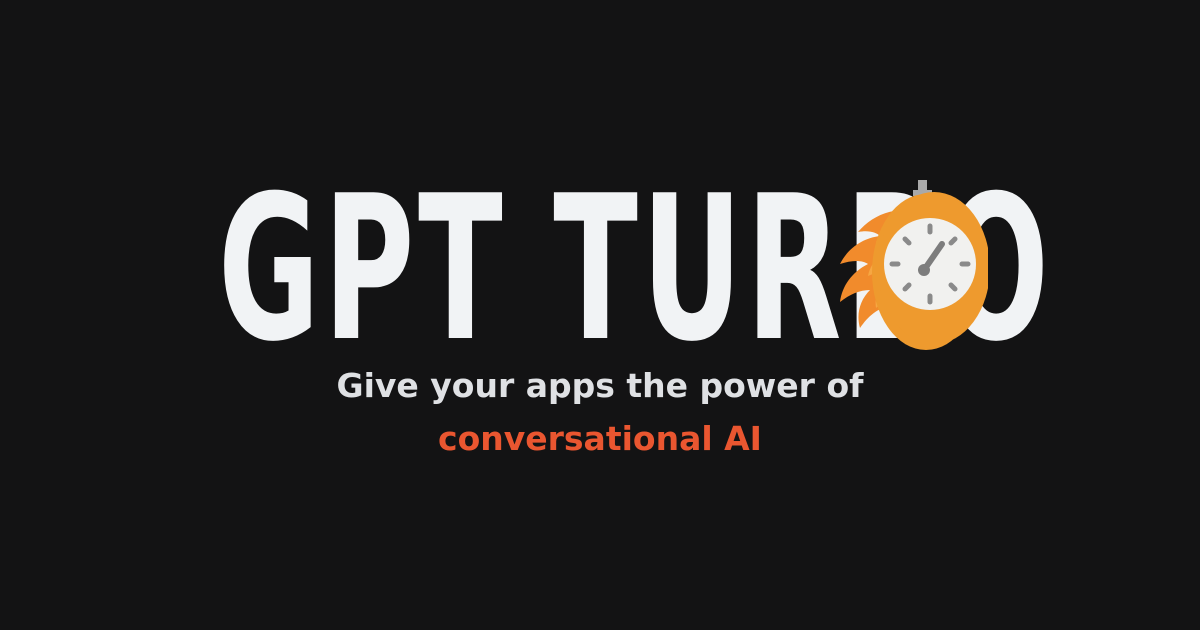 Image resolution: width=1200 pixels, height=630 pixels. Describe the element at coordinates (914, 265) in the screenshot. I see `stopwatch-on-fire-icon` at that location.